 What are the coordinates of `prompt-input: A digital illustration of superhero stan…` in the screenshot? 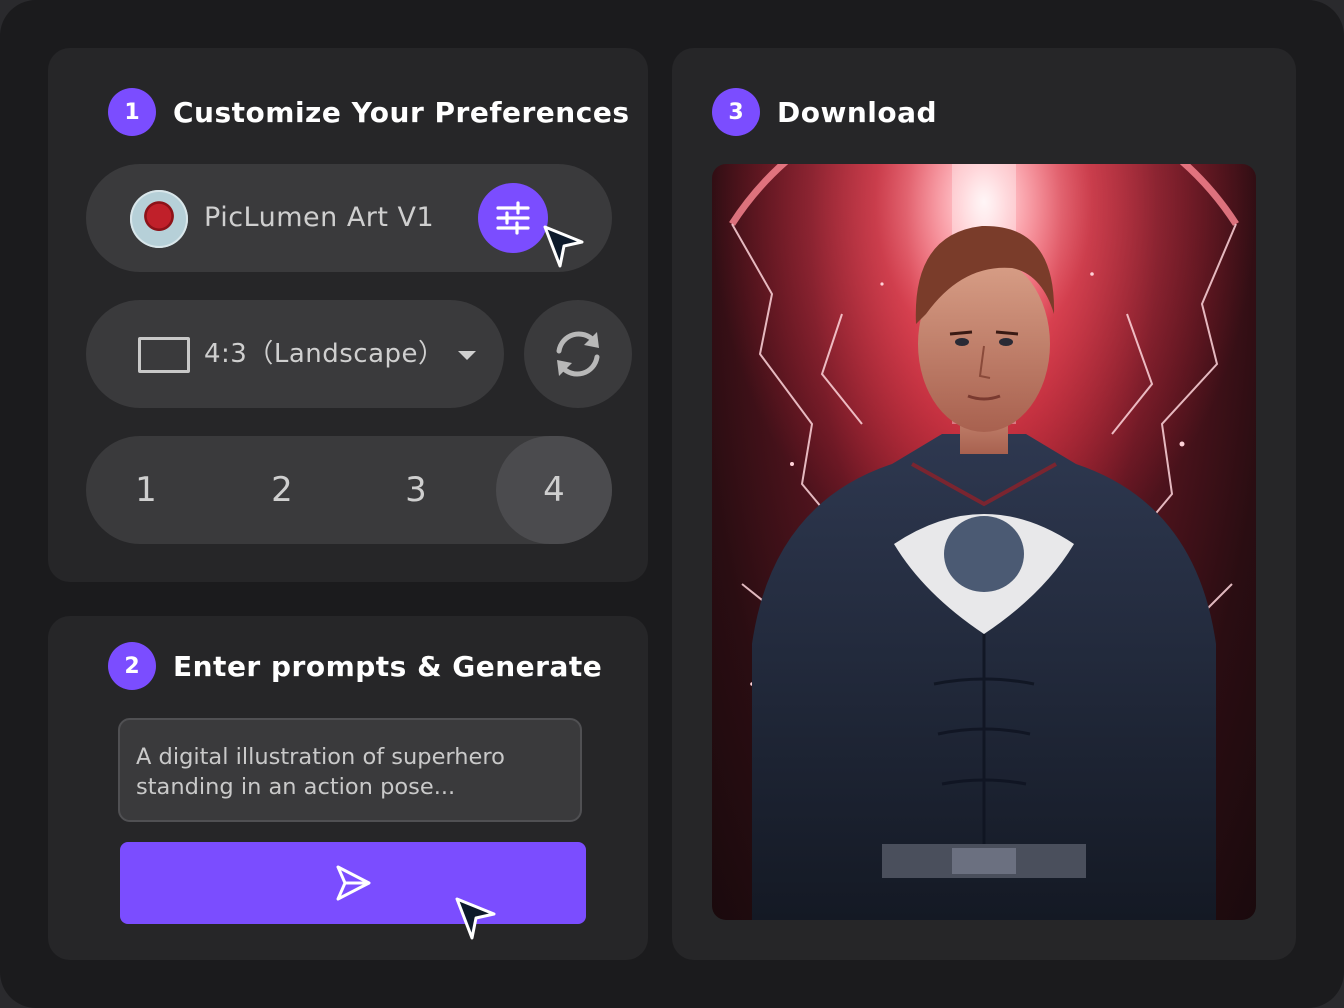 It's located at (350, 770).